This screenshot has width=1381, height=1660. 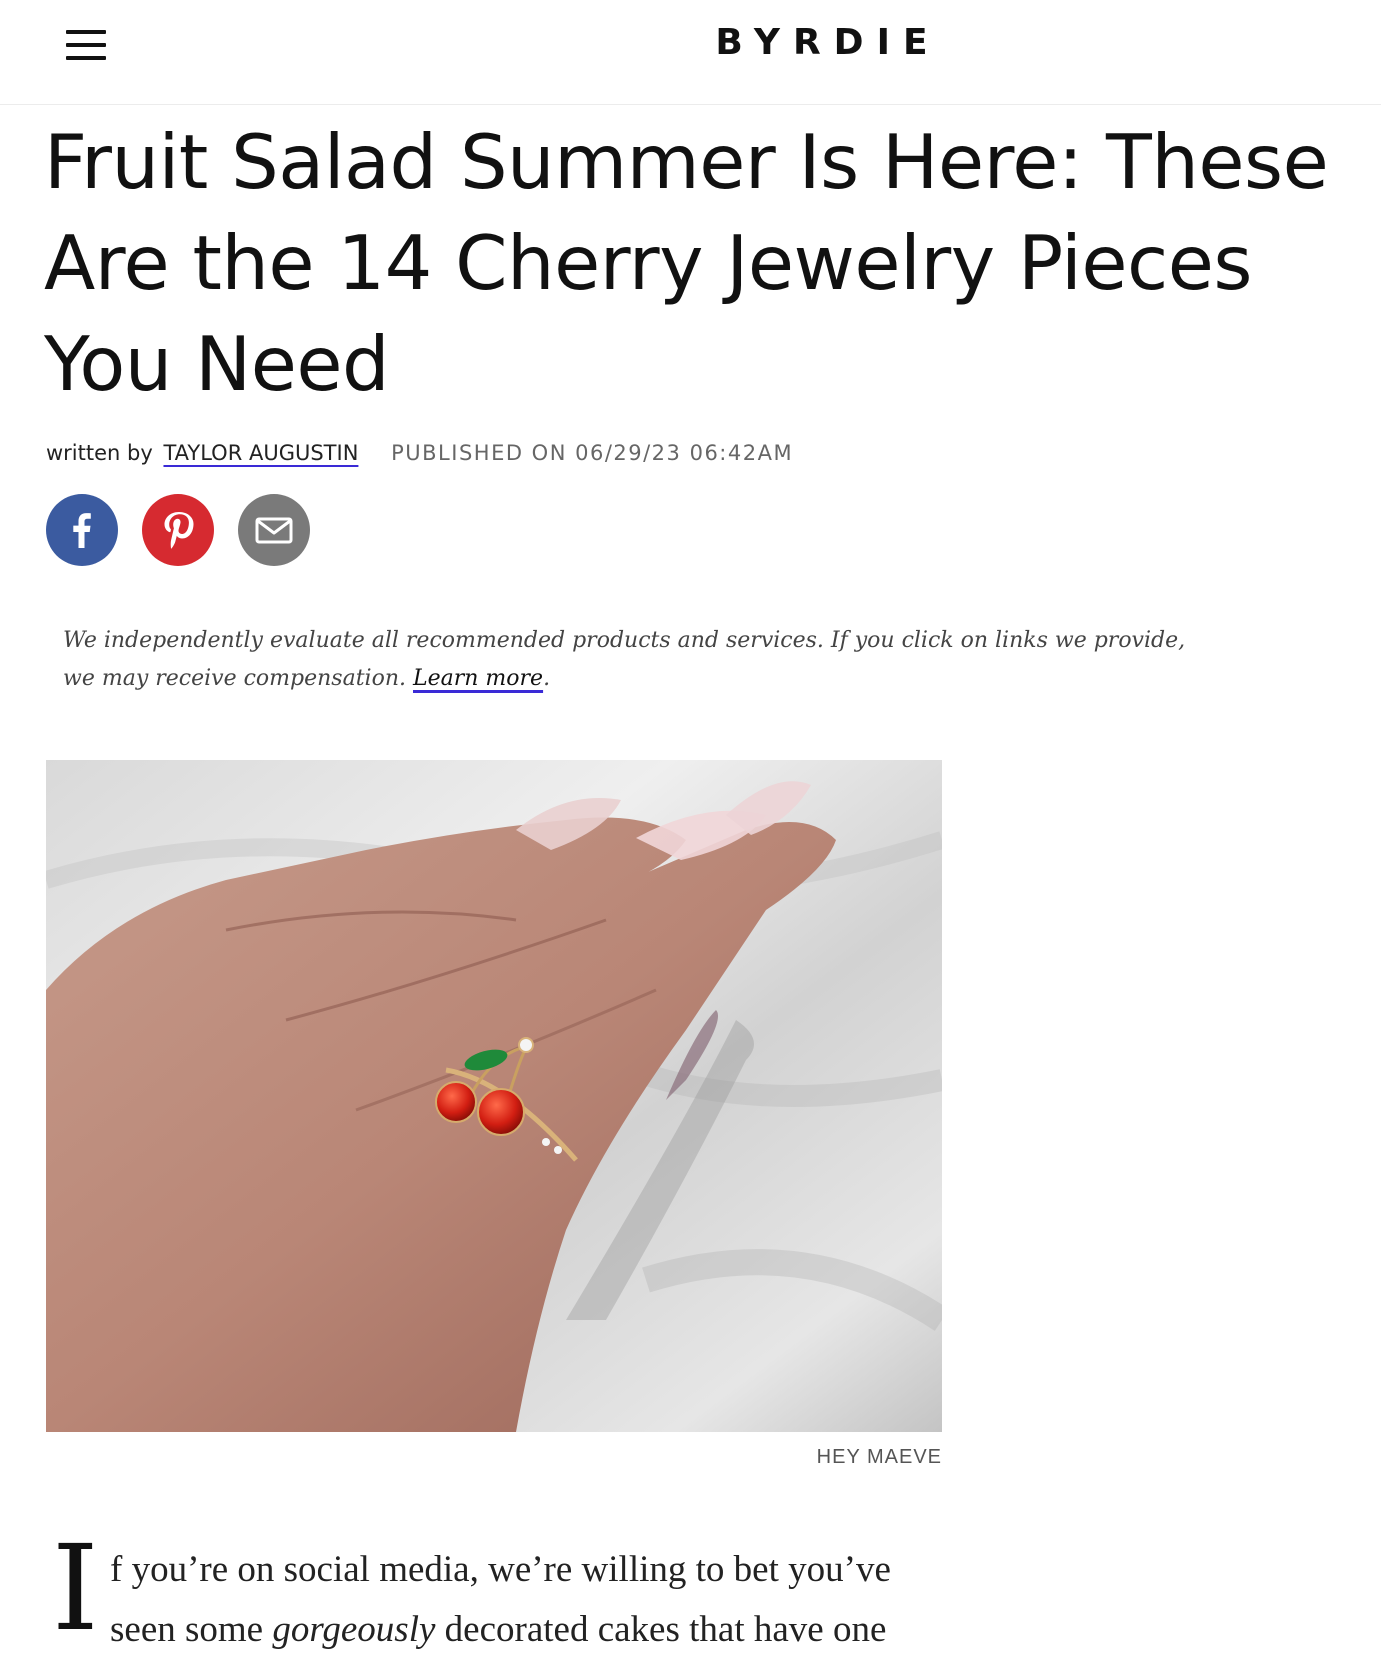 What do you see at coordinates (478, 678) in the screenshot?
I see `learn-more-link: Learn more` at bounding box center [478, 678].